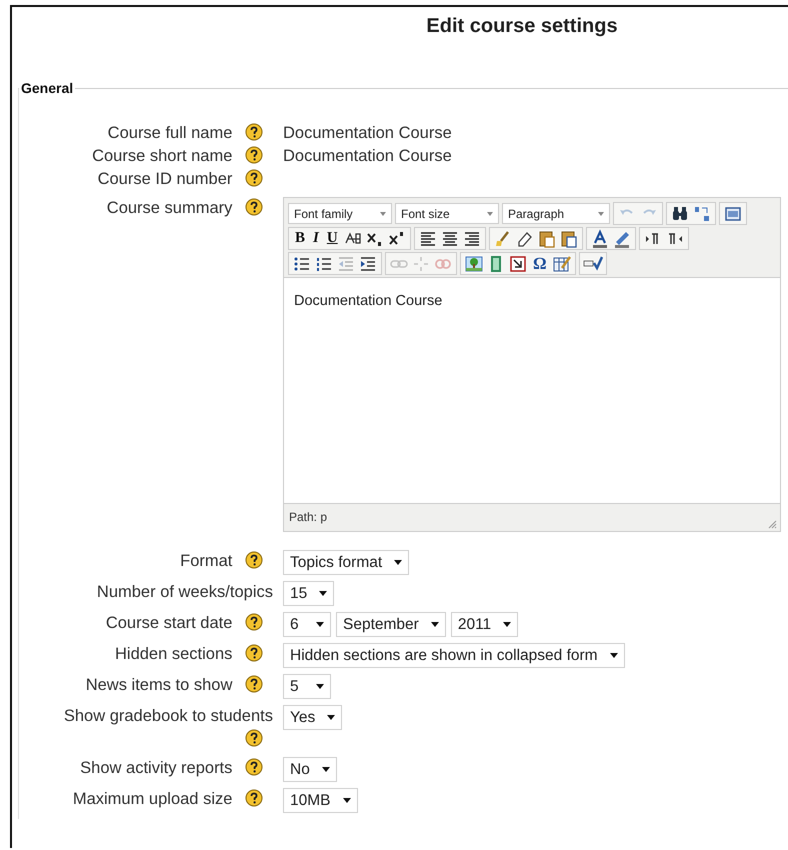  What do you see at coordinates (308, 593) in the screenshot?
I see `select-dropdown: 15` at bounding box center [308, 593].